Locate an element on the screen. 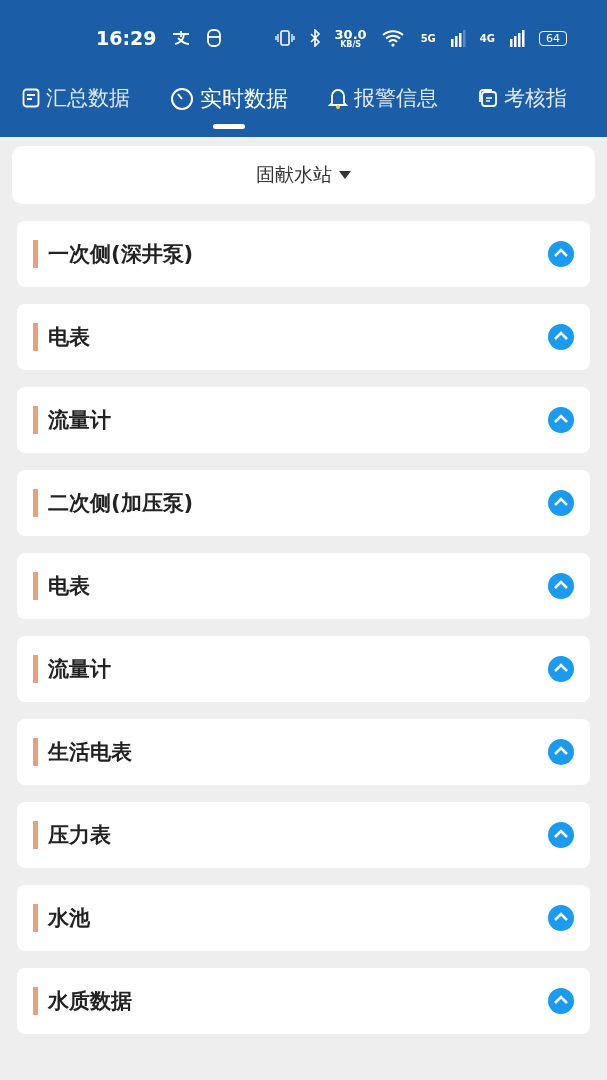 Image resolution: width=607 pixels, height=1080 pixels. tab: 汇总数据 is located at coordinates (76, 101).